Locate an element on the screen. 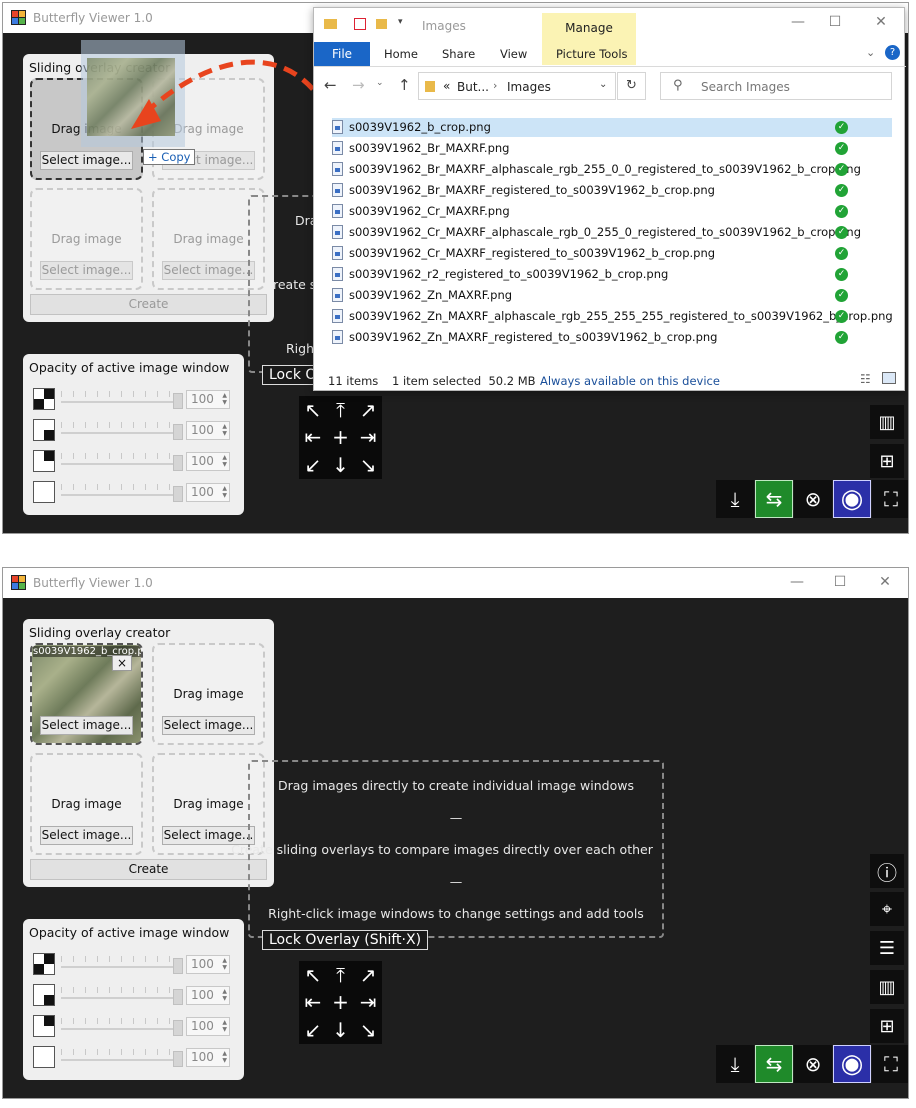 This screenshot has height=1108, width=916. lock-overlay-label: Lock Overlay (Shift·X) is located at coordinates (345, 940).